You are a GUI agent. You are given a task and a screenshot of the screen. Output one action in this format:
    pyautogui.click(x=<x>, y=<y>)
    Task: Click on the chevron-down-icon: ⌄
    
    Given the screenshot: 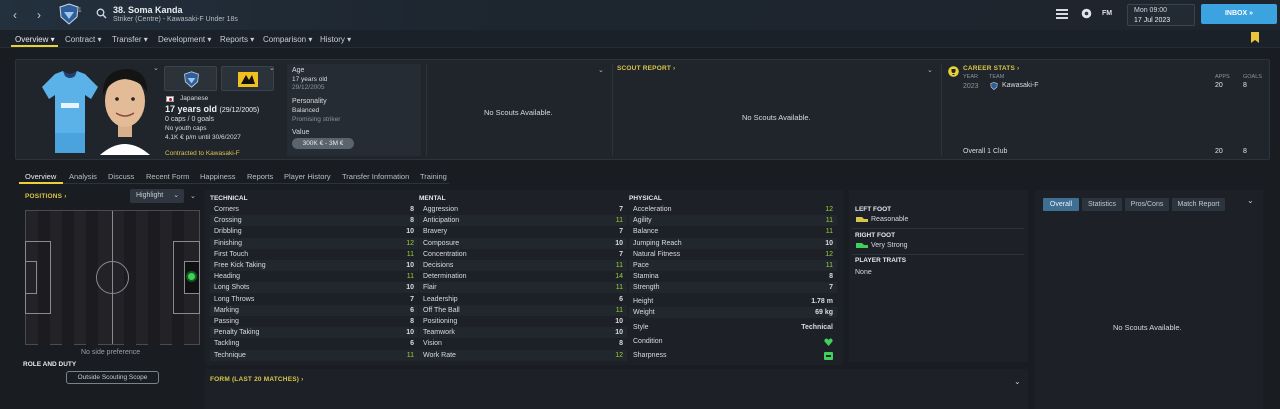 What is the action you would take?
    pyautogui.click(x=176, y=195)
    